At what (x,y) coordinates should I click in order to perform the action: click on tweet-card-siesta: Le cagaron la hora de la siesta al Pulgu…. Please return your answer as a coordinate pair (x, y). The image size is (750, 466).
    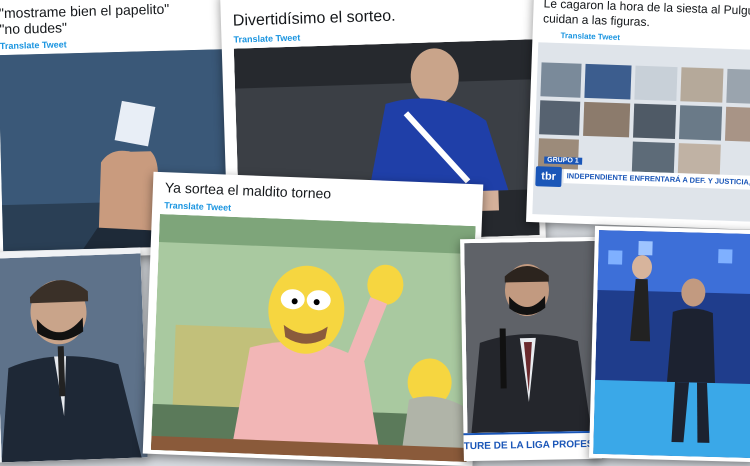
    Looking at the image, I should click on (638, 115).